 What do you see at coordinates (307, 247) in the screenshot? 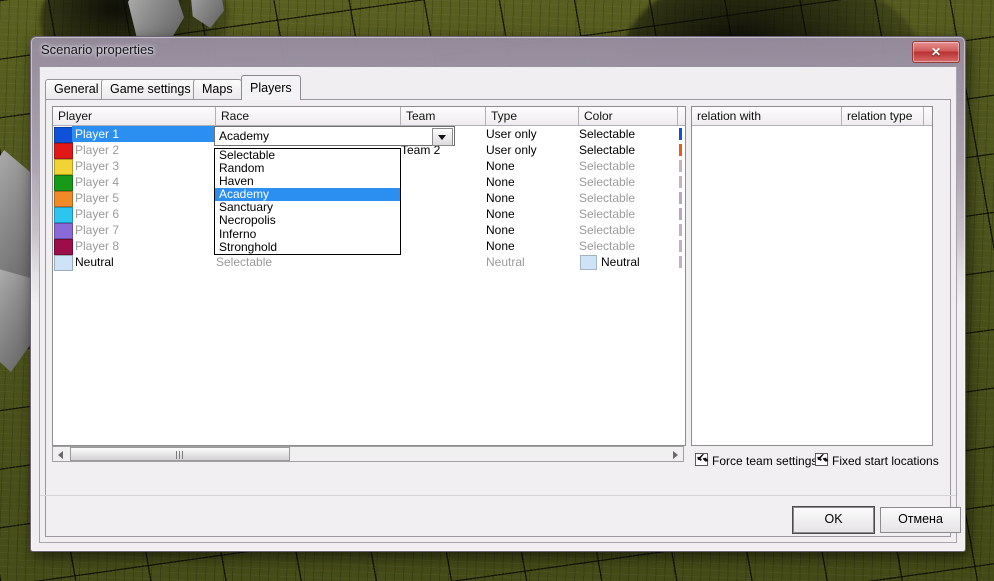
I see `race-option-stronghold: Stronghold` at bounding box center [307, 247].